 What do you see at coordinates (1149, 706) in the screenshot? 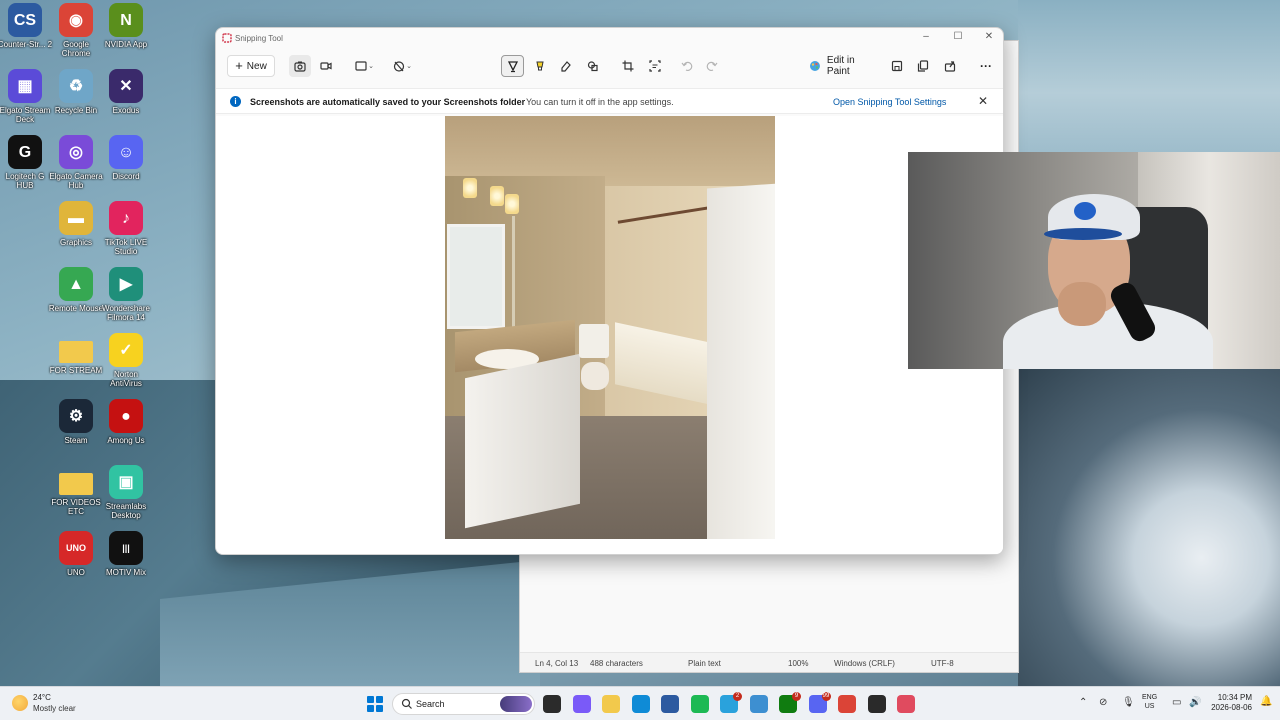
I see `language-line2: US` at bounding box center [1149, 706].